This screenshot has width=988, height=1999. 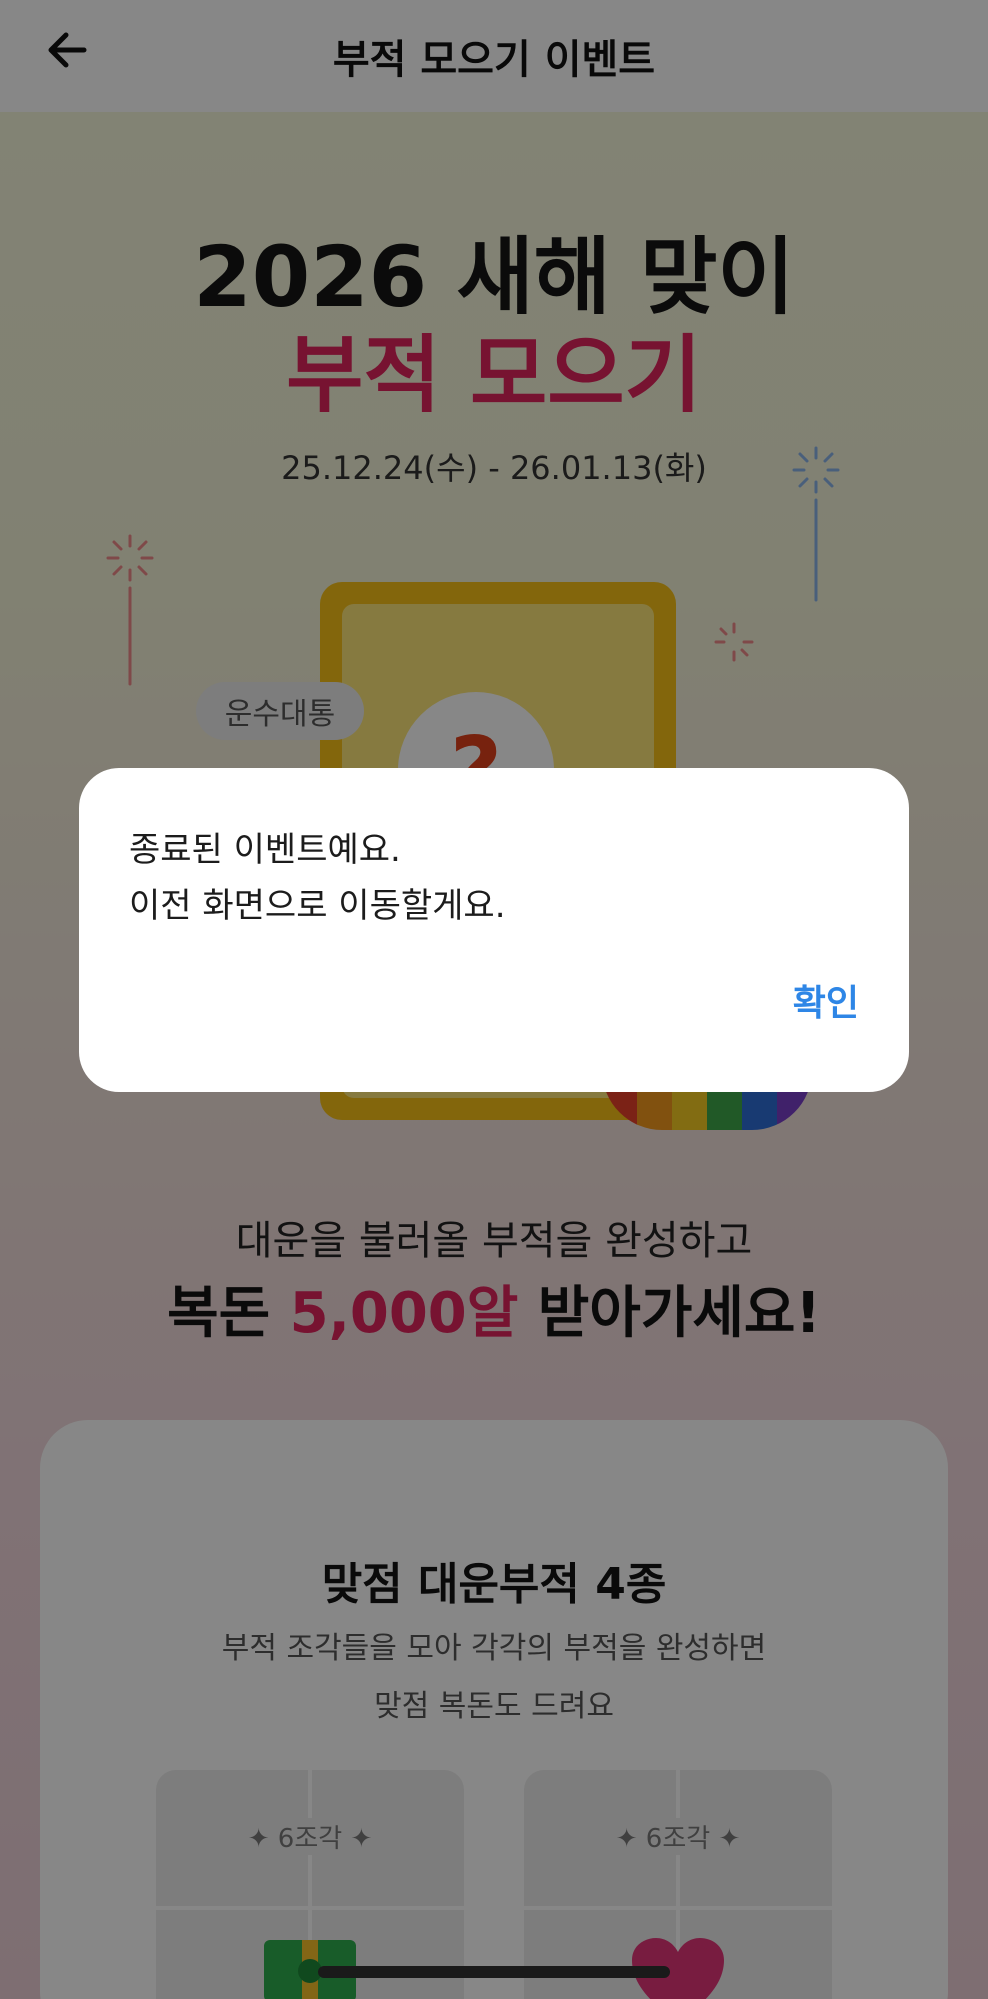 I want to click on dialog-message-line2: 이전 화면으로 이동할게요., so click(x=317, y=906).